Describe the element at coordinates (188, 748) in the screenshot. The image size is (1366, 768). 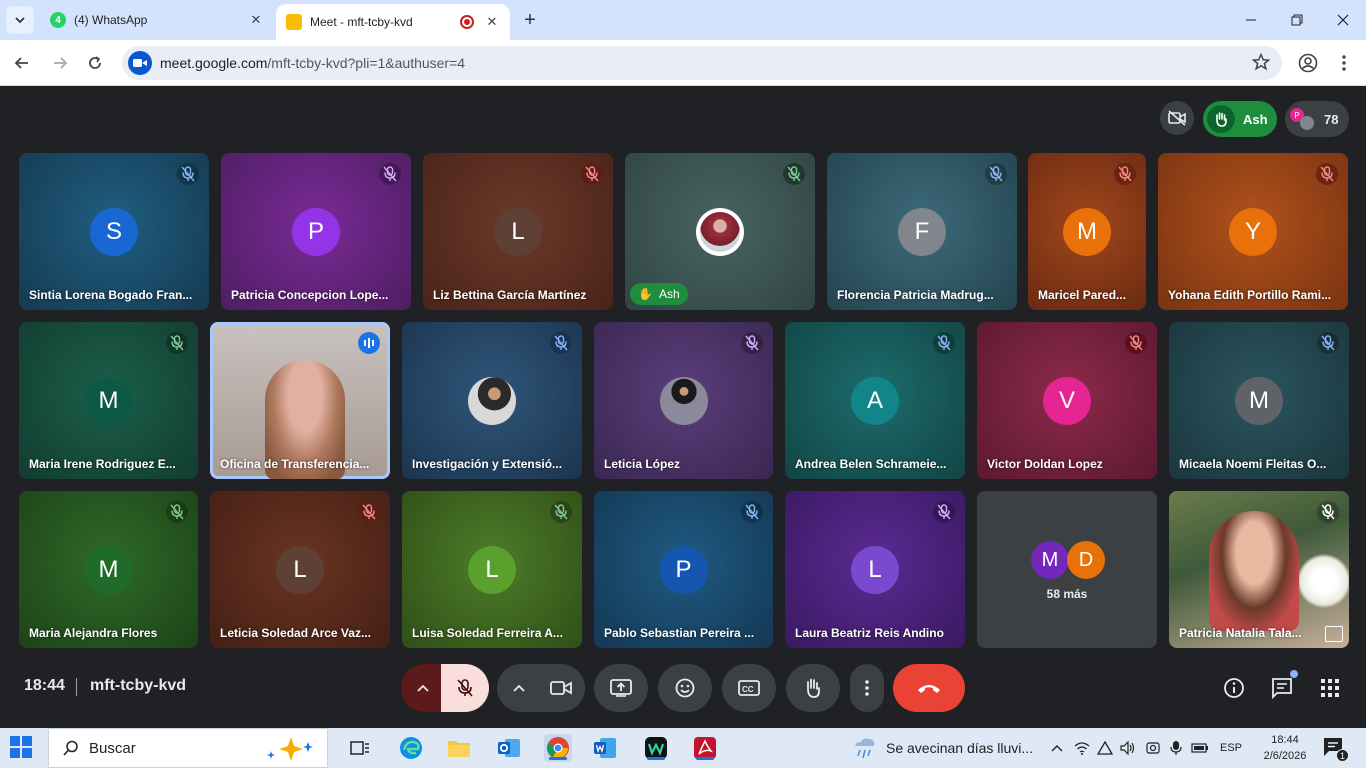
I see `taskbar-search: Buscar` at that location.